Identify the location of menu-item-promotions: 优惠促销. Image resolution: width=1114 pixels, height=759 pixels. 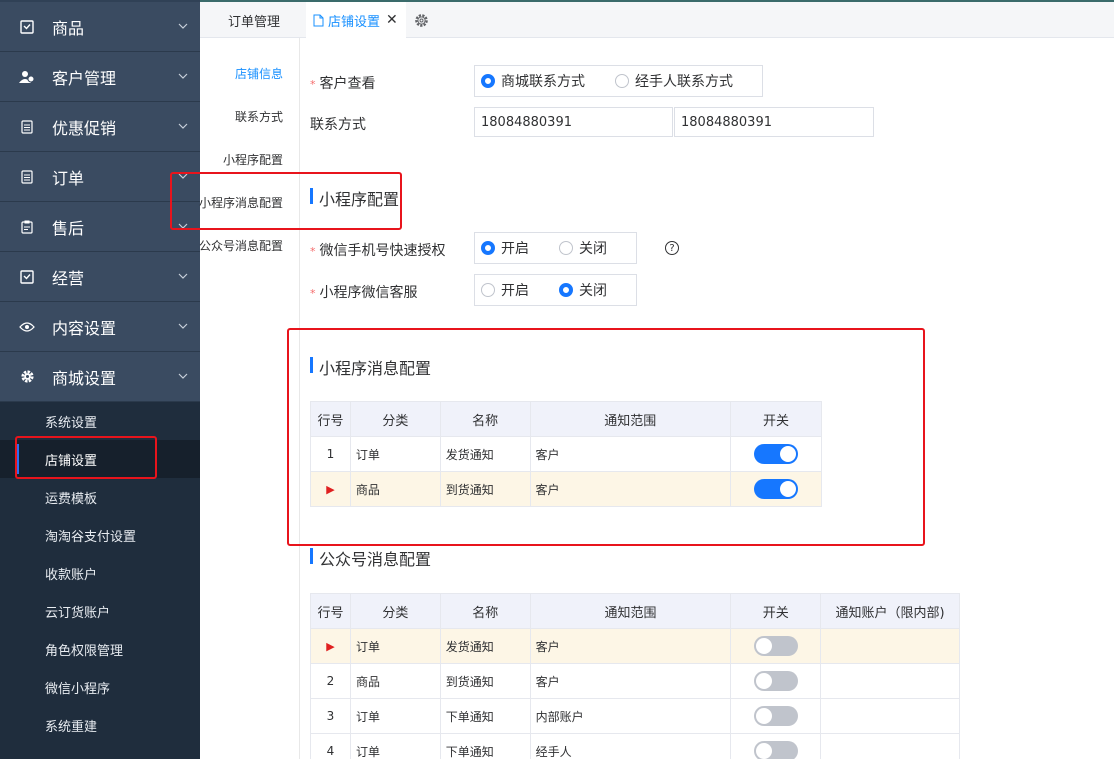
(100, 127).